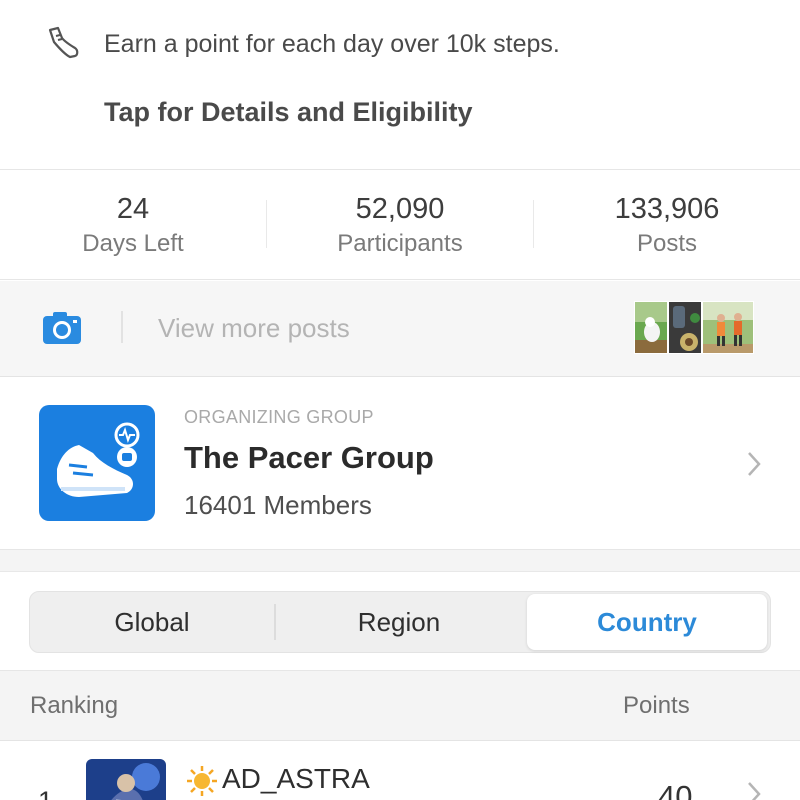 The image size is (800, 800). I want to click on ranking-row: 1 AD_ASTRA 40, so click(400, 770).